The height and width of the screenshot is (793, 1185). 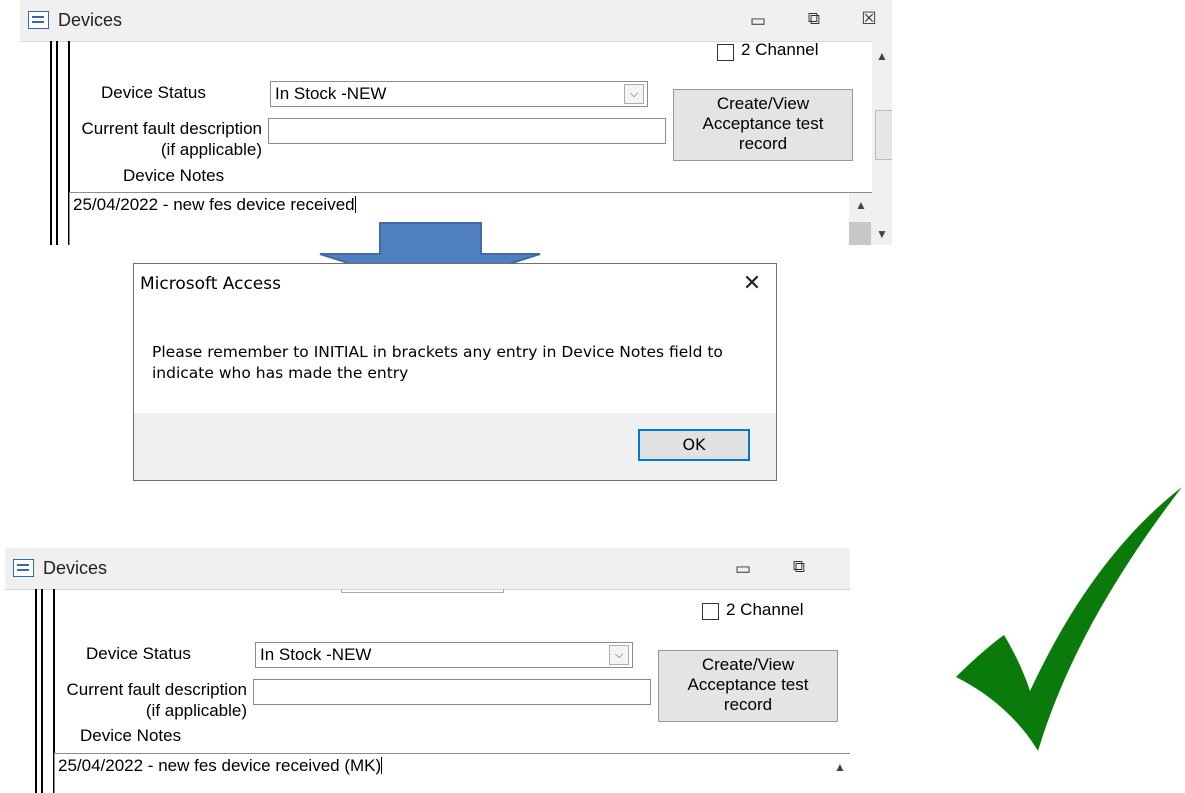 I want to click on dialog-footer: OK, so click(x=455, y=446).